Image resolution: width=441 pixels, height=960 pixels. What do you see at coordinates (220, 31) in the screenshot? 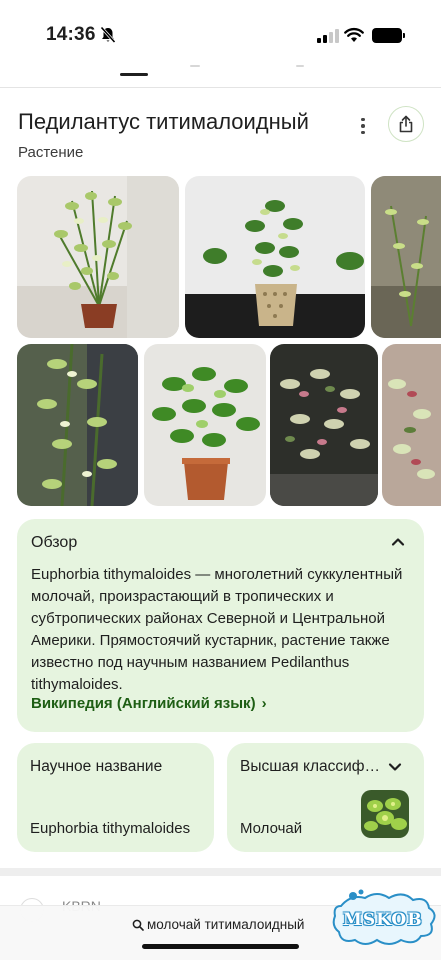
I see `status-bar: 14:36` at bounding box center [220, 31].